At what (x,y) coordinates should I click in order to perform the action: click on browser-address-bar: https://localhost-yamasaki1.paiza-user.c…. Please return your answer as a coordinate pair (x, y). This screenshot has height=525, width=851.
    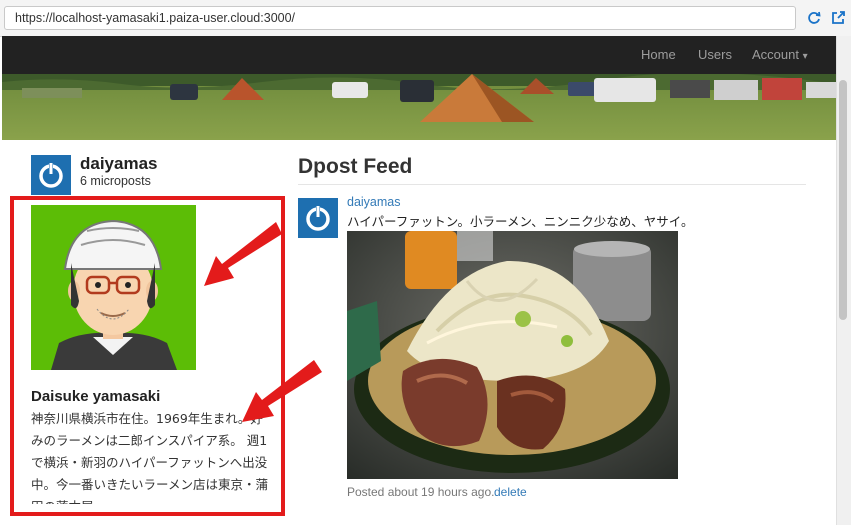
    Looking at the image, I should click on (425, 18).